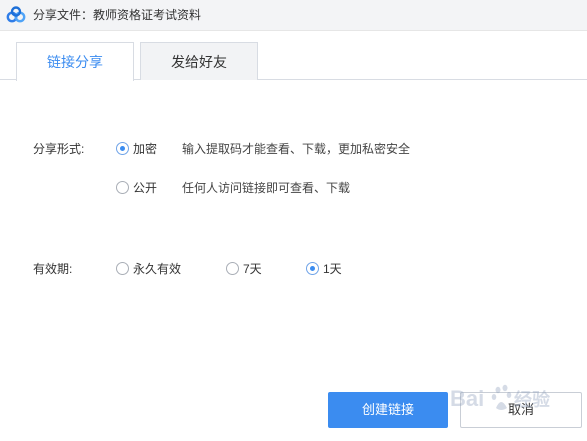 Image resolution: width=587 pixels, height=441 pixels. What do you see at coordinates (293, 15) in the screenshot?
I see `title-bar: 分享文件：教师资格证考试资料` at bounding box center [293, 15].